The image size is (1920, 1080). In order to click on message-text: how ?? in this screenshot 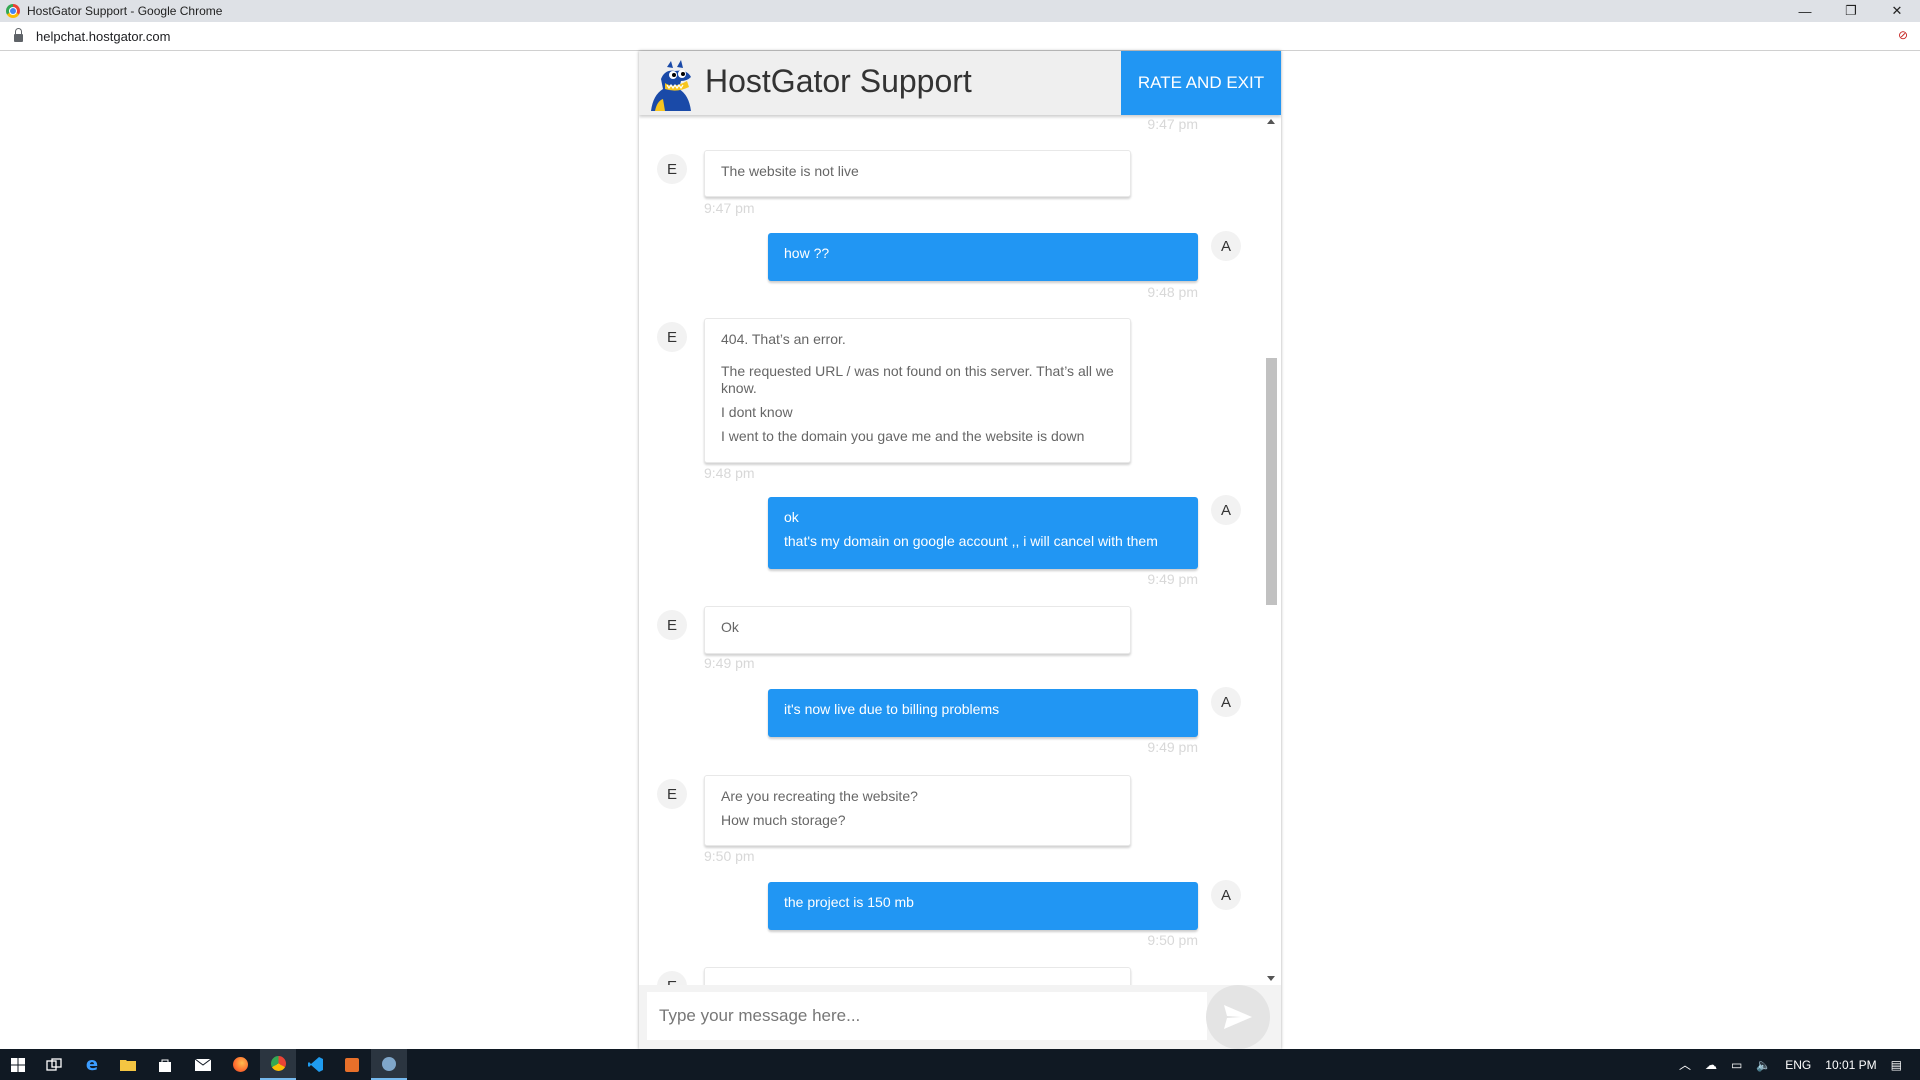, I will do `click(807, 253)`.